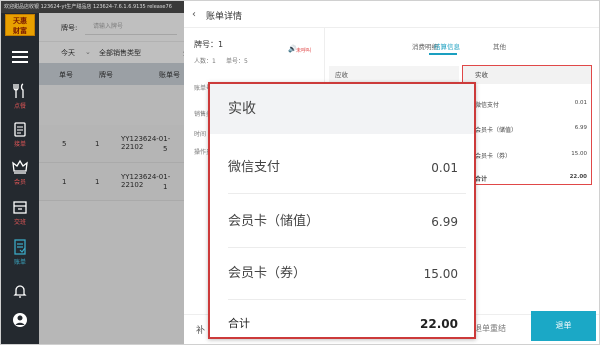 This screenshot has height=345, width=600. I want to click on zoom-paid-header: 实收, so click(342, 109).